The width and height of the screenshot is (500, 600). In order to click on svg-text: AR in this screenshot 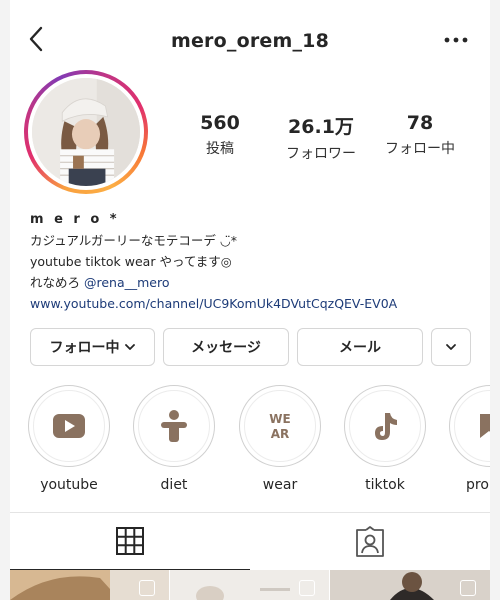, I will do `click(280, 434)`.